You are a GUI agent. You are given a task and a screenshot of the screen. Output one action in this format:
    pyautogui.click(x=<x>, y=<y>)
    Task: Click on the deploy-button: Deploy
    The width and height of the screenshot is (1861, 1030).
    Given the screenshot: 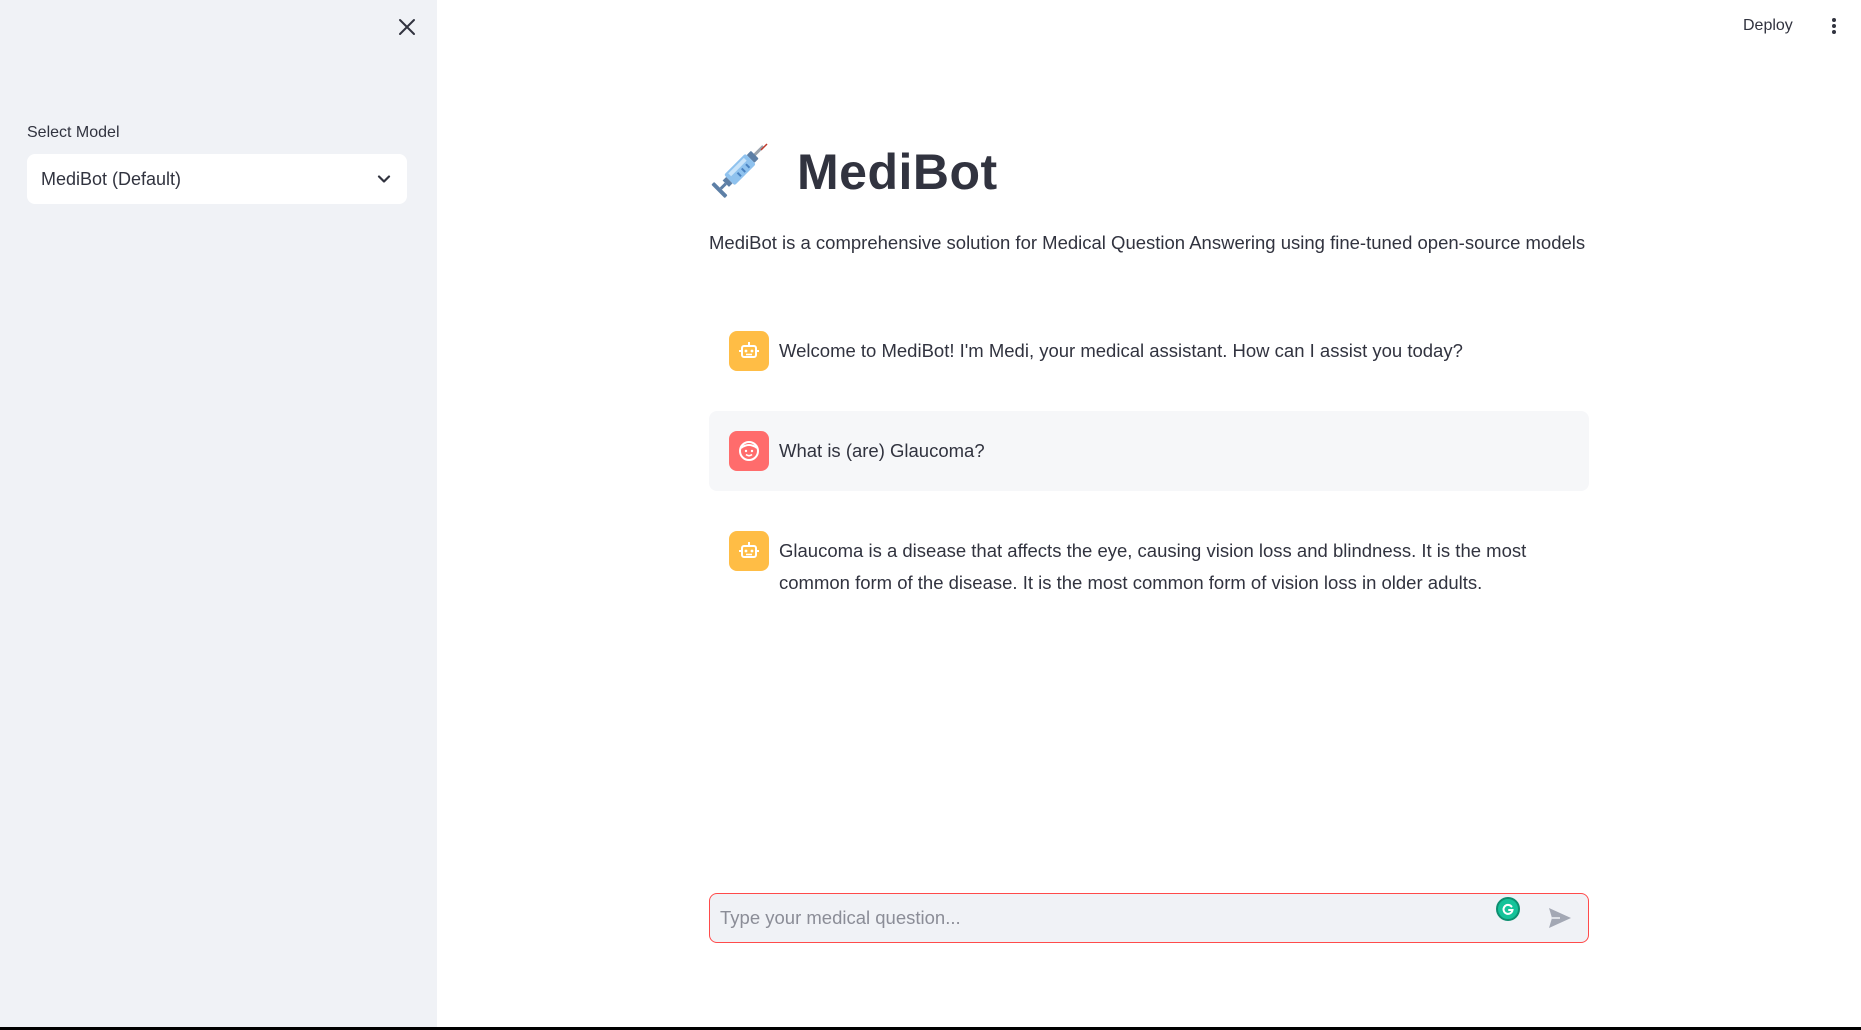 What is the action you would take?
    pyautogui.click(x=1768, y=26)
    